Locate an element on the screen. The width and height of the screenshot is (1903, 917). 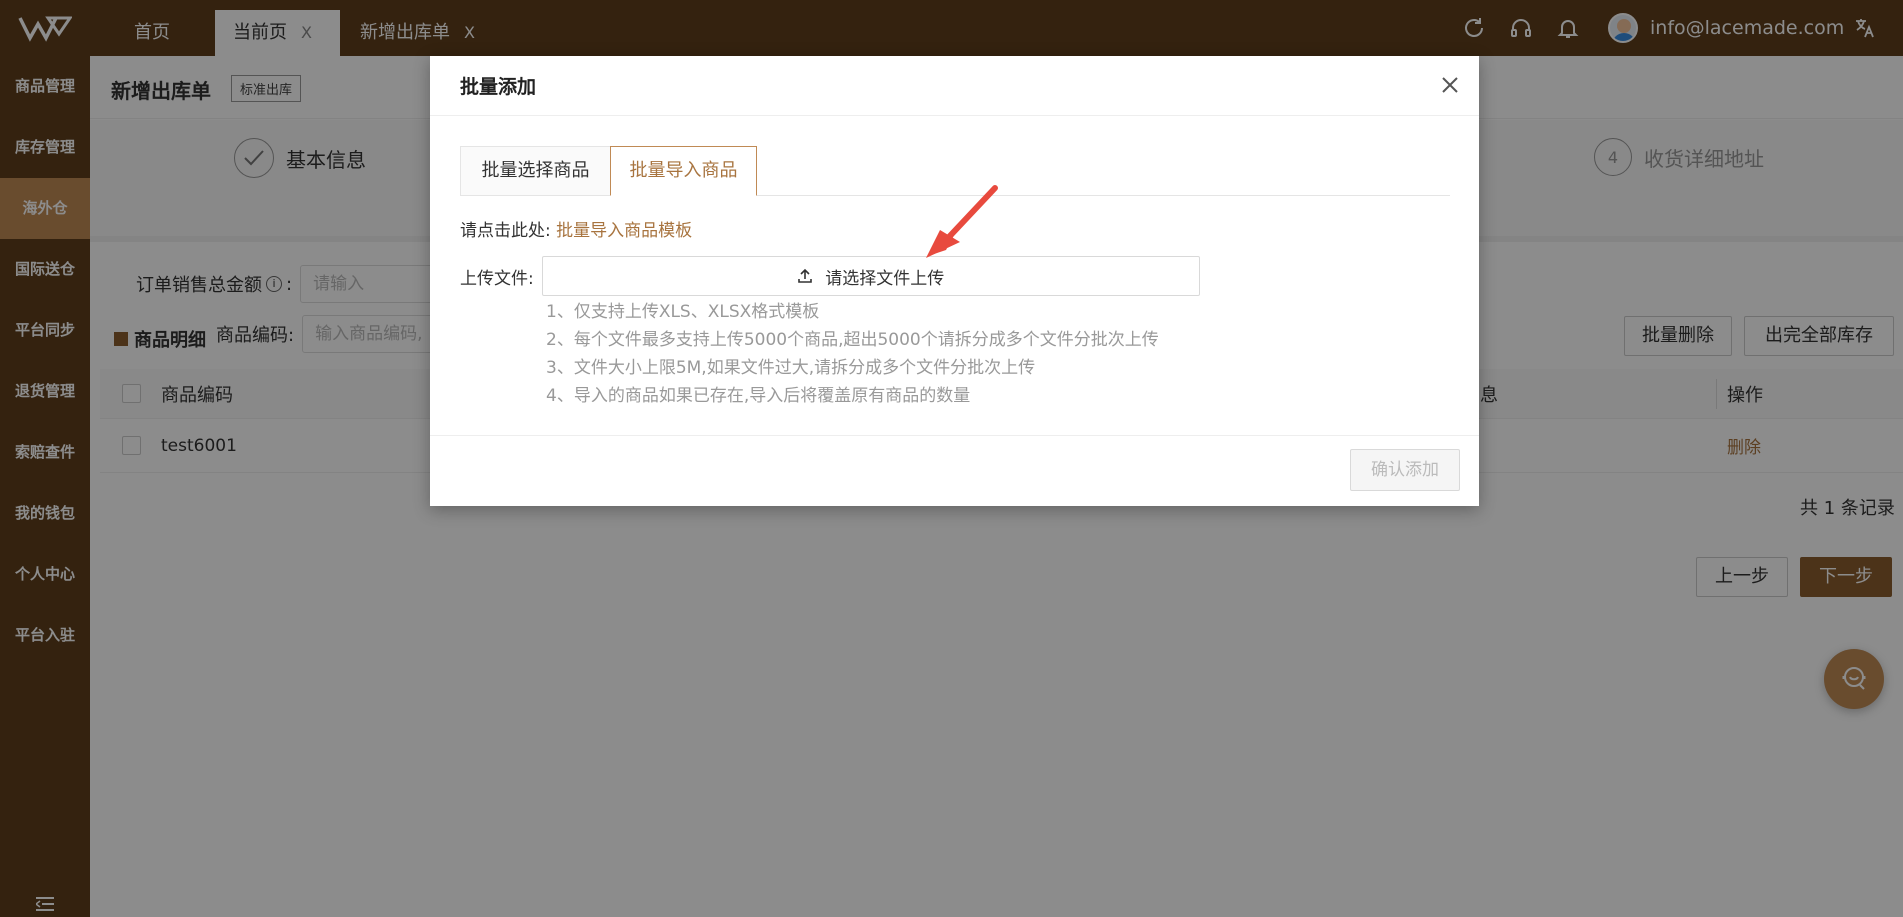
note-item: 3、文件大小上限5M,如果文件过大,请拆分成多个文件分批次上传 is located at coordinates (791, 368).